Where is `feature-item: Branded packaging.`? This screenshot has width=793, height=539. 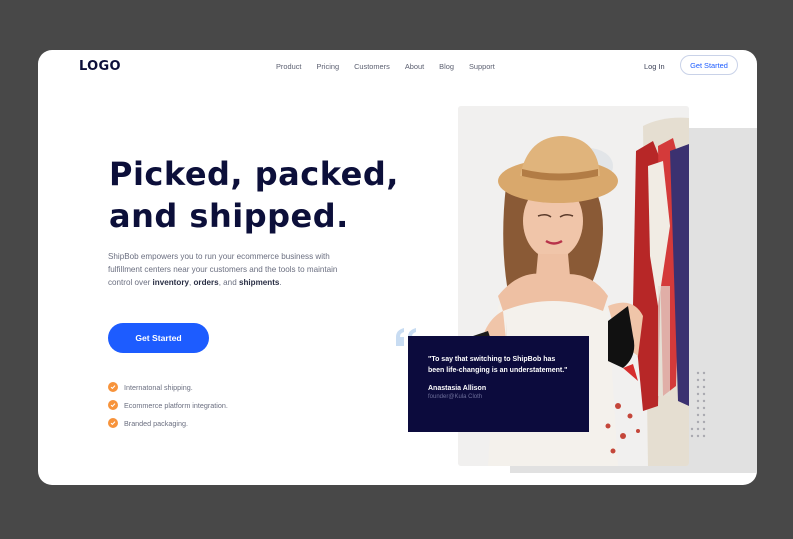
feature-item: Branded packaging. is located at coordinates (168, 423).